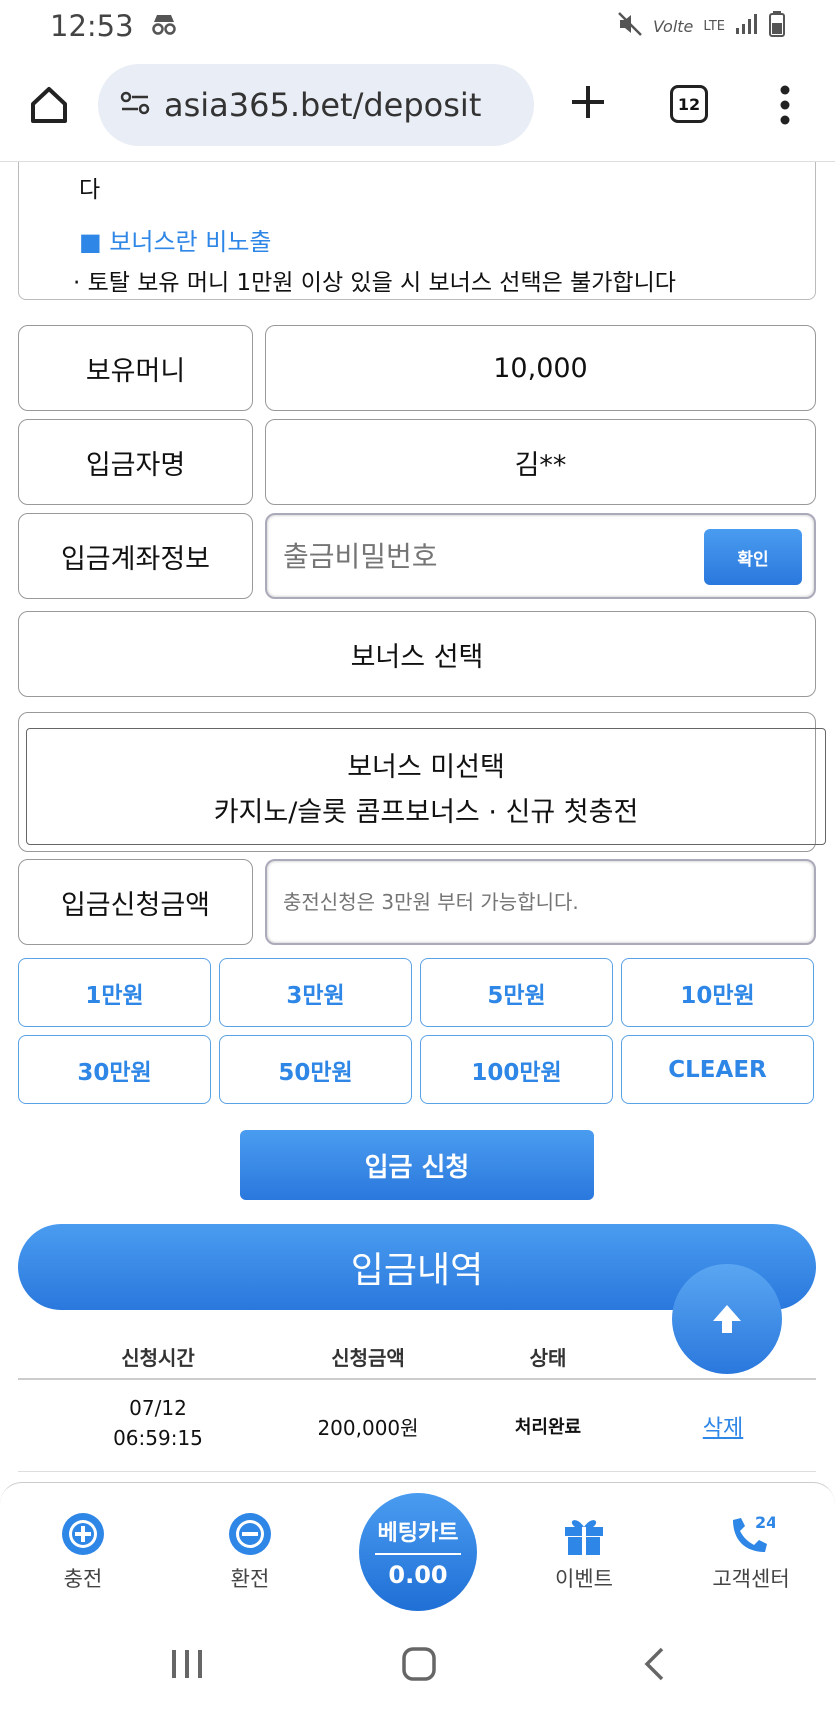 The height and width of the screenshot is (1716, 835). Describe the element at coordinates (584, 1579) in the screenshot. I see `nav-event-label: 이벤트` at that location.